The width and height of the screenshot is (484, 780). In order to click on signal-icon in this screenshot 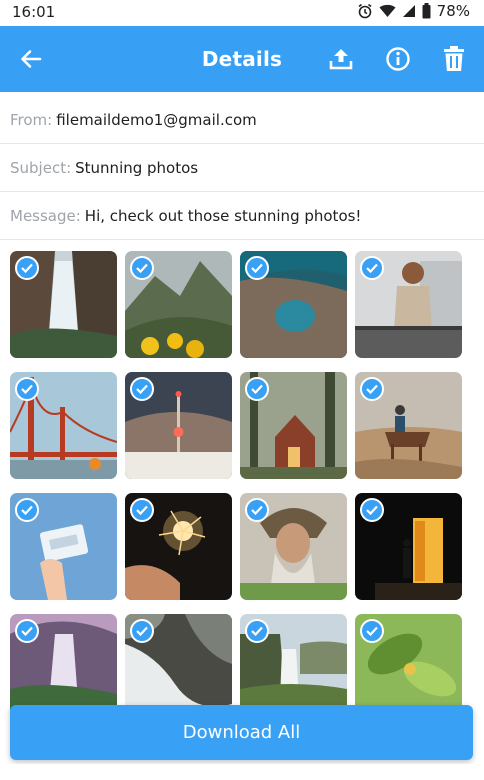, I will do `click(409, 11)`.